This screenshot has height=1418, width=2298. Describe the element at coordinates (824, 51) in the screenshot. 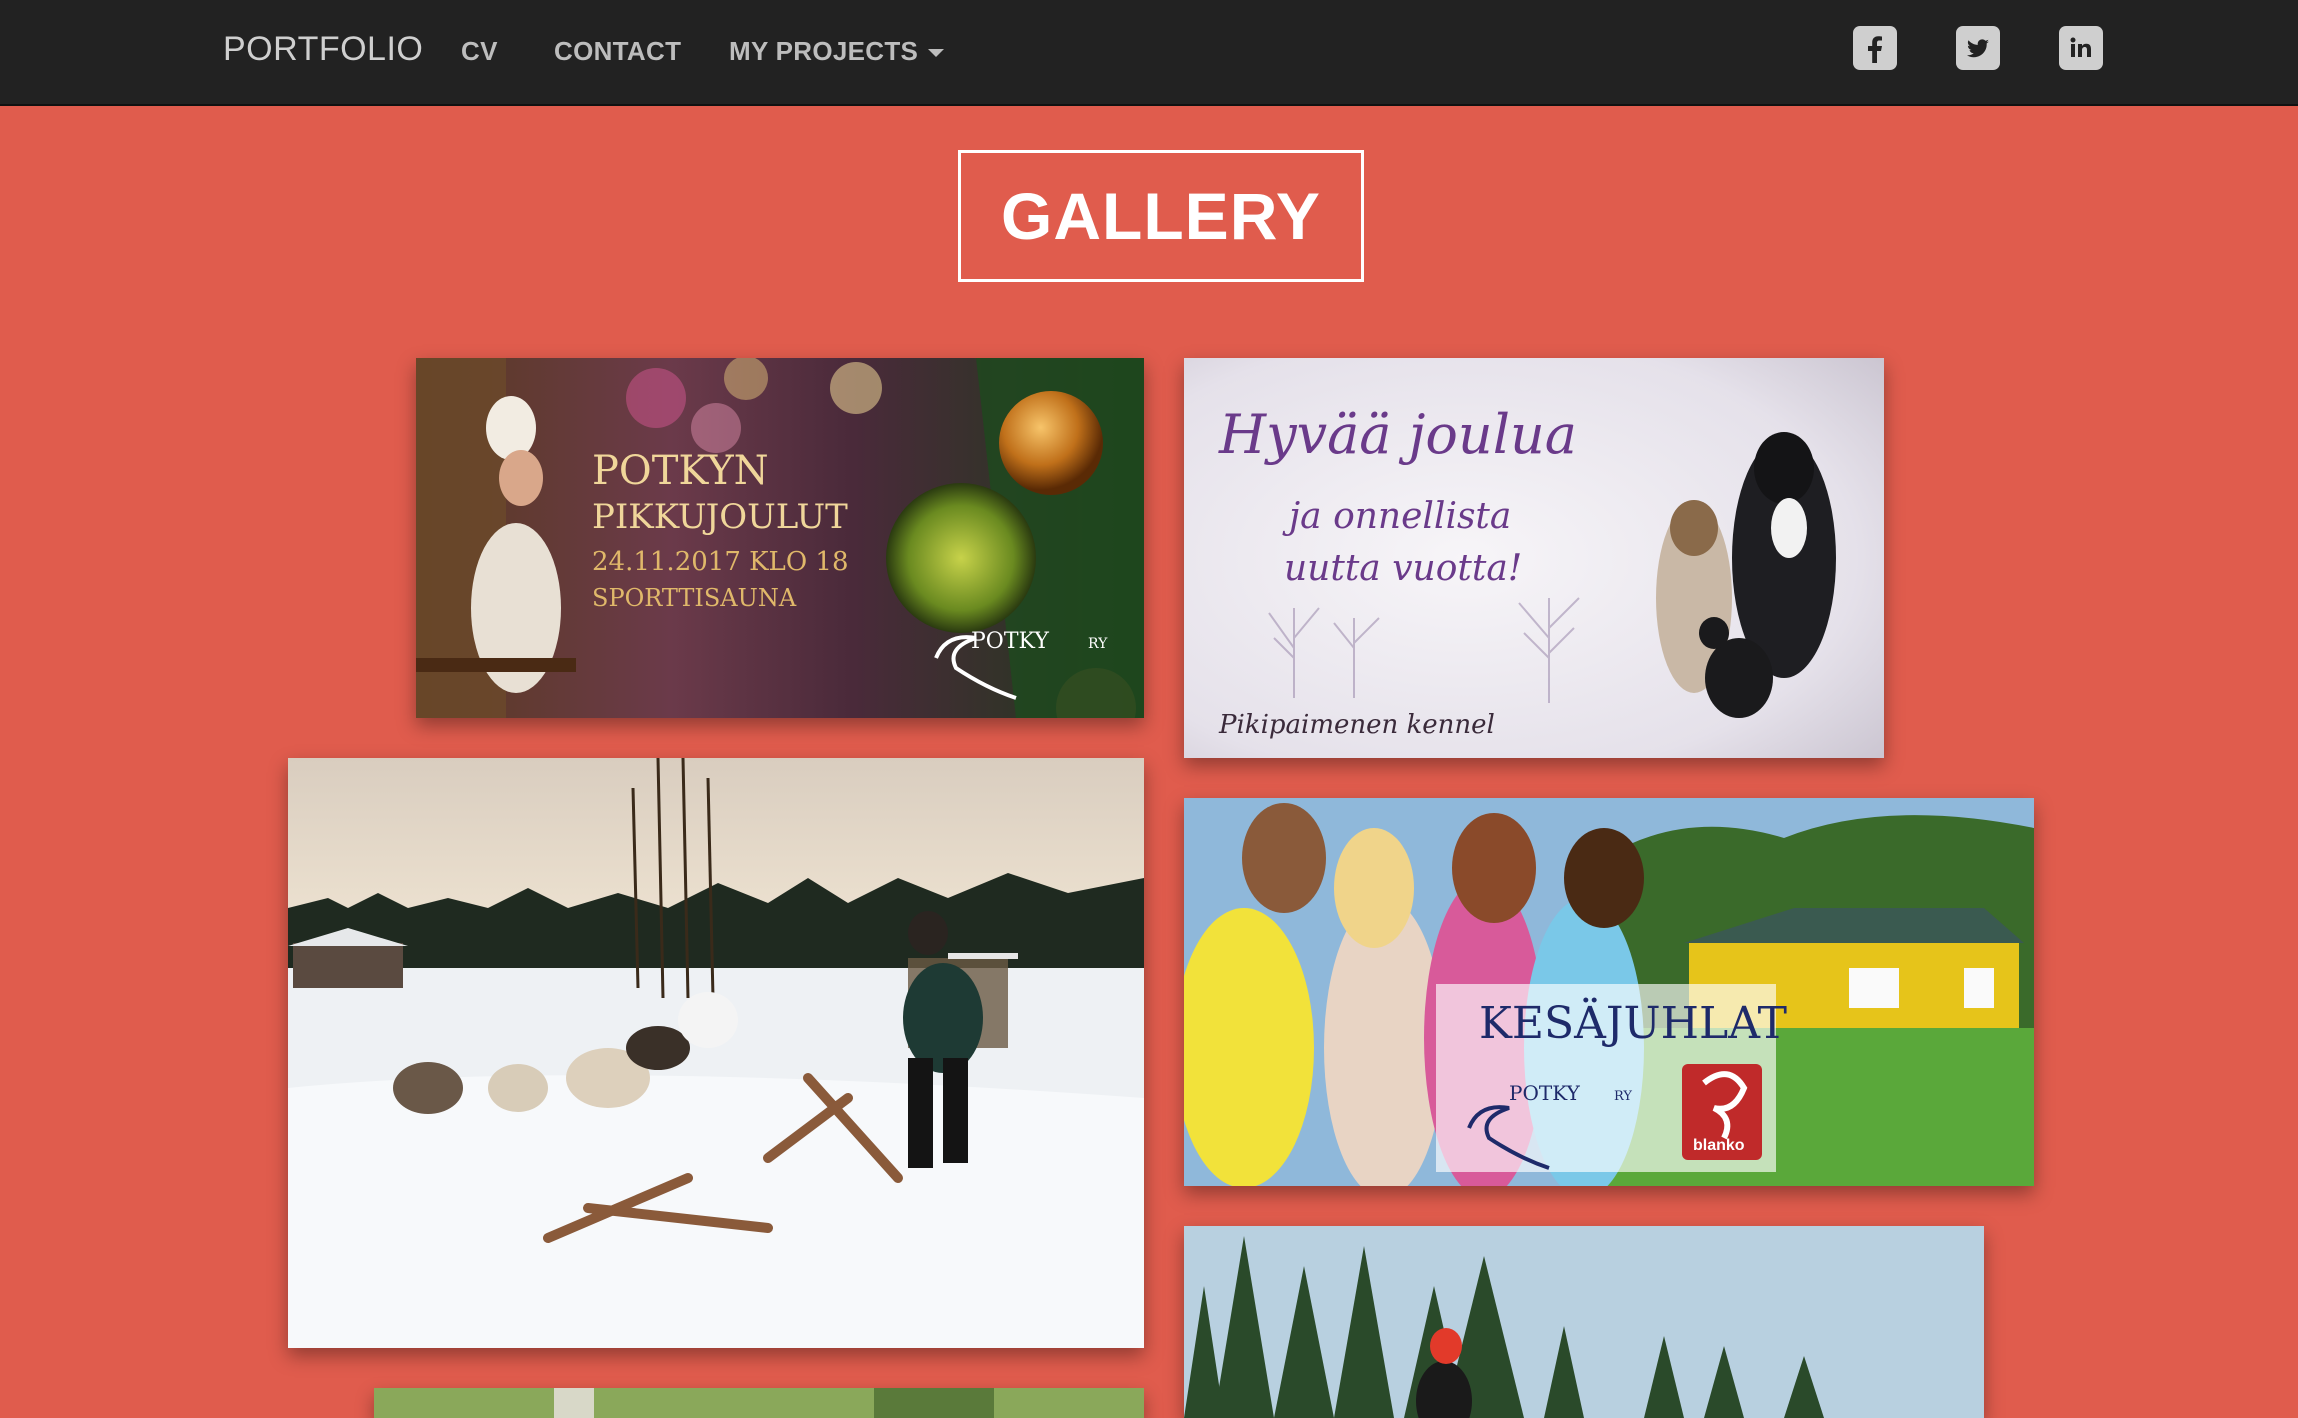

I see `nav-dropdown-label: MY PROJECTS` at that location.